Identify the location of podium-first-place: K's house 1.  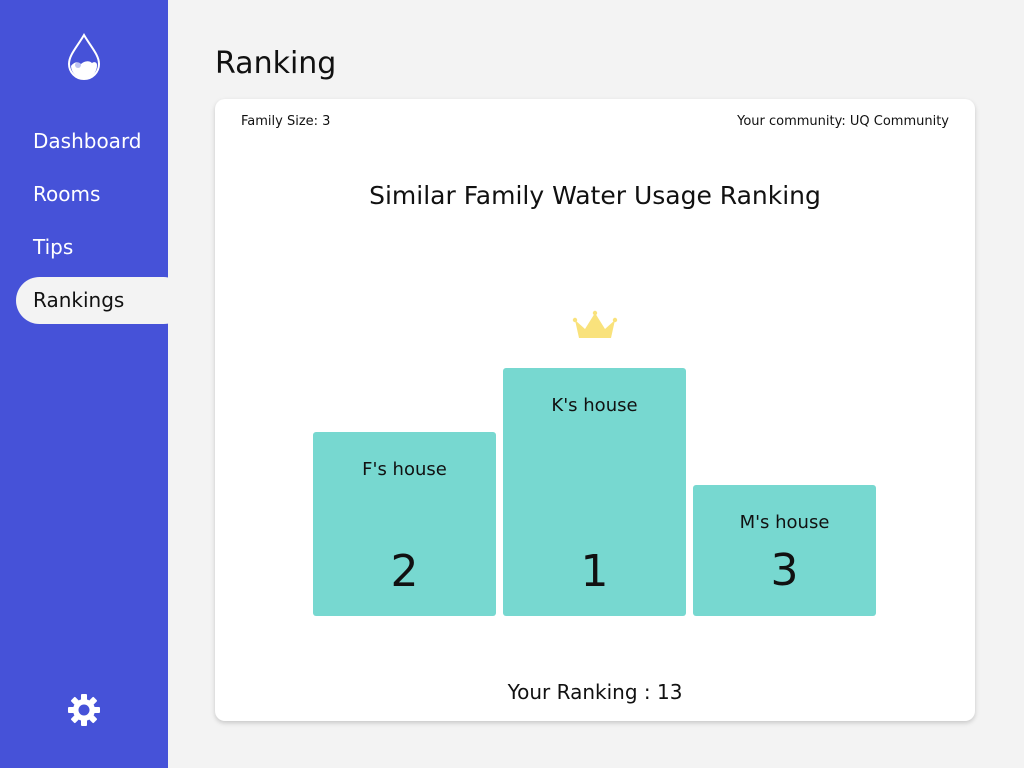
(594, 492).